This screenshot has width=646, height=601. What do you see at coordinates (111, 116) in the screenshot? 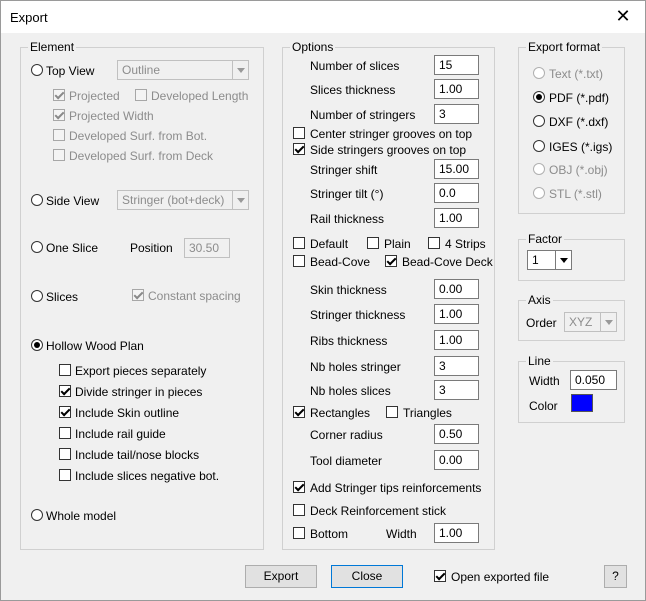
I see `projected-width-label: Projected Width` at bounding box center [111, 116].